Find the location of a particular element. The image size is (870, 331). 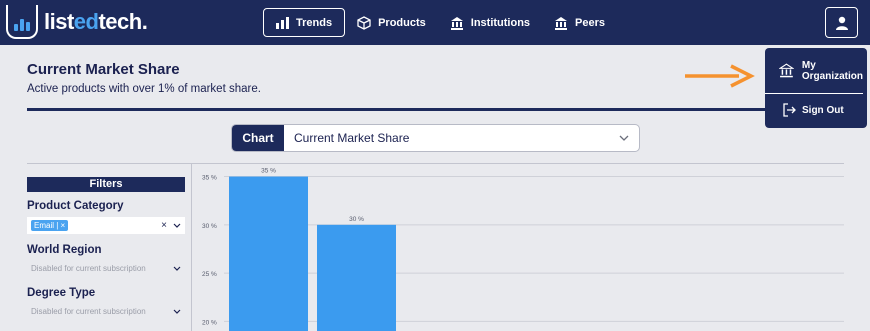

user-dropdown-menu: My Organization Sign Out is located at coordinates (816, 88).